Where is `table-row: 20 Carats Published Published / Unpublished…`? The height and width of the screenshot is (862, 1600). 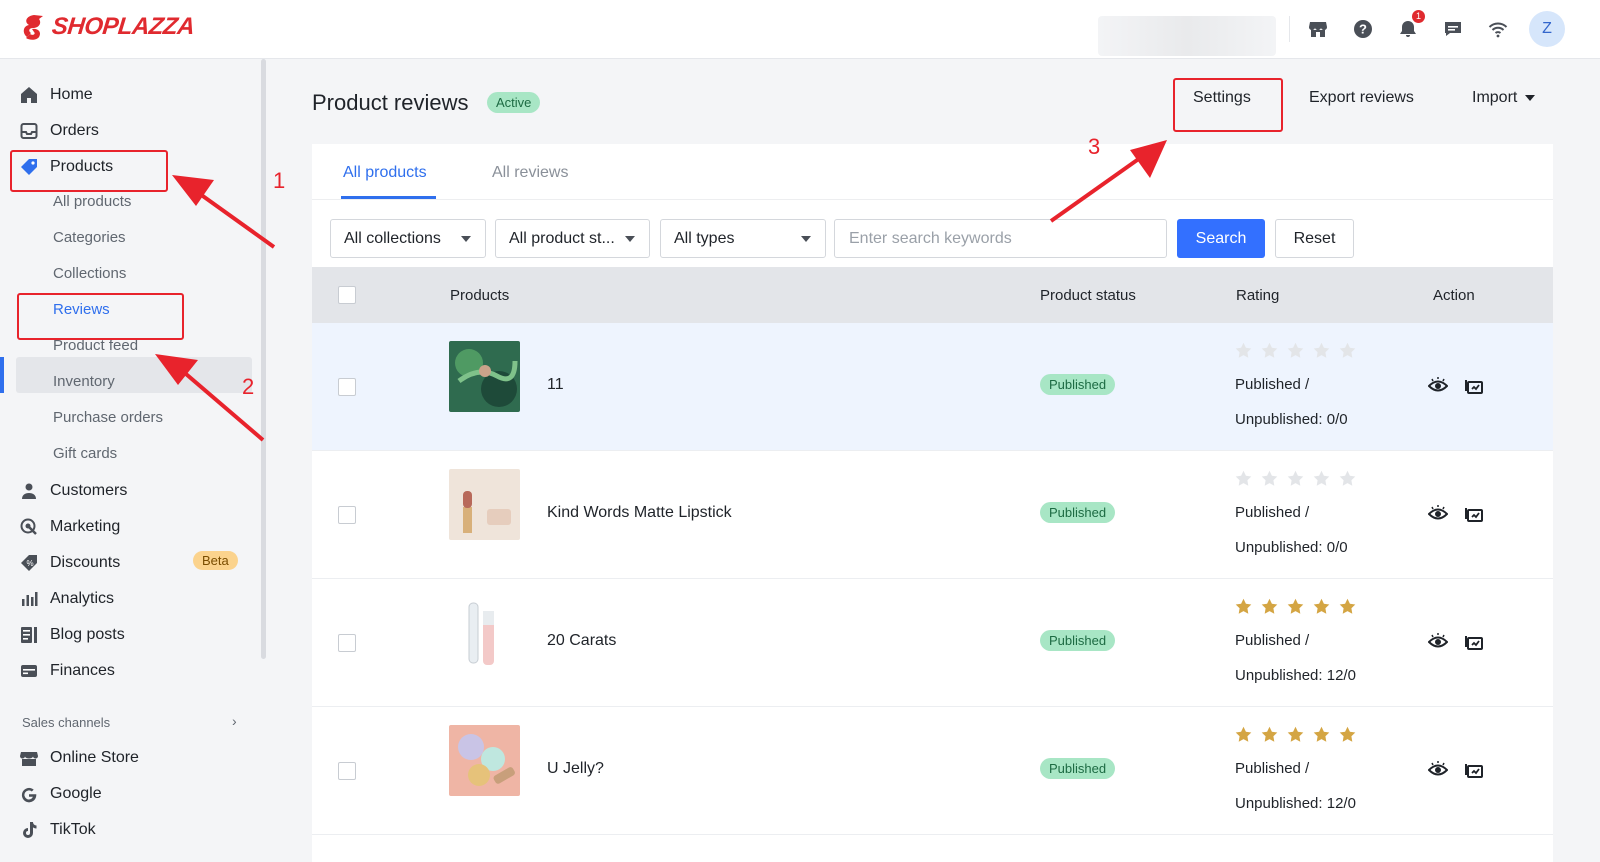 table-row: 20 Carats Published Published / Unpublished… is located at coordinates (932, 643).